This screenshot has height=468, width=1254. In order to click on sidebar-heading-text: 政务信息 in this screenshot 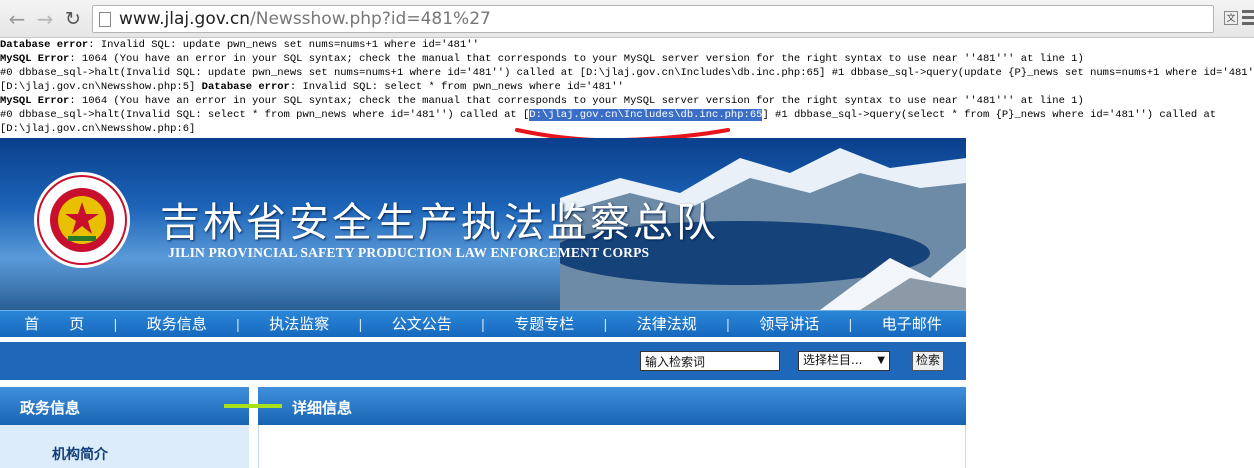, I will do `click(50, 408)`.